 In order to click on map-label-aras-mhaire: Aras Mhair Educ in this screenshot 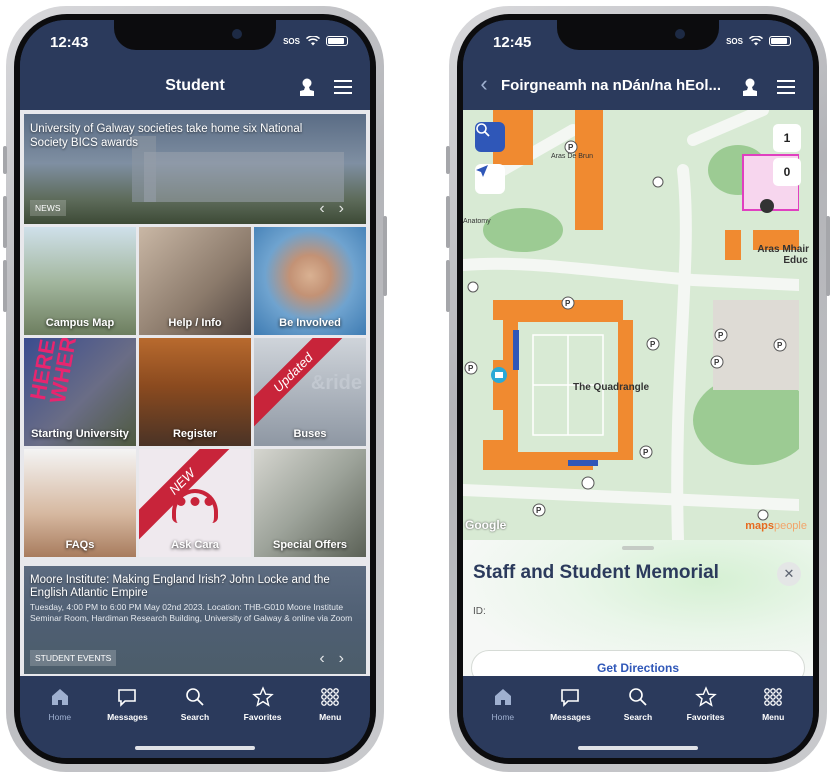, I will do `click(783, 255)`.